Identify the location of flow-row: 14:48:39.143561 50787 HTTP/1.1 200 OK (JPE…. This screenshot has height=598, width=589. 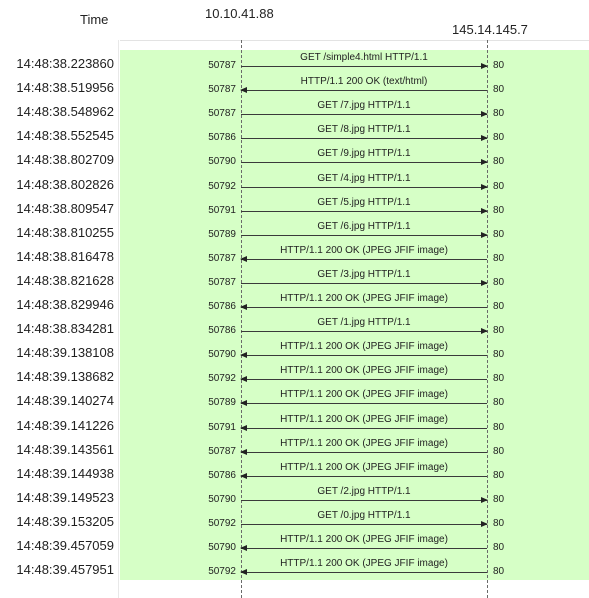
(294, 450).